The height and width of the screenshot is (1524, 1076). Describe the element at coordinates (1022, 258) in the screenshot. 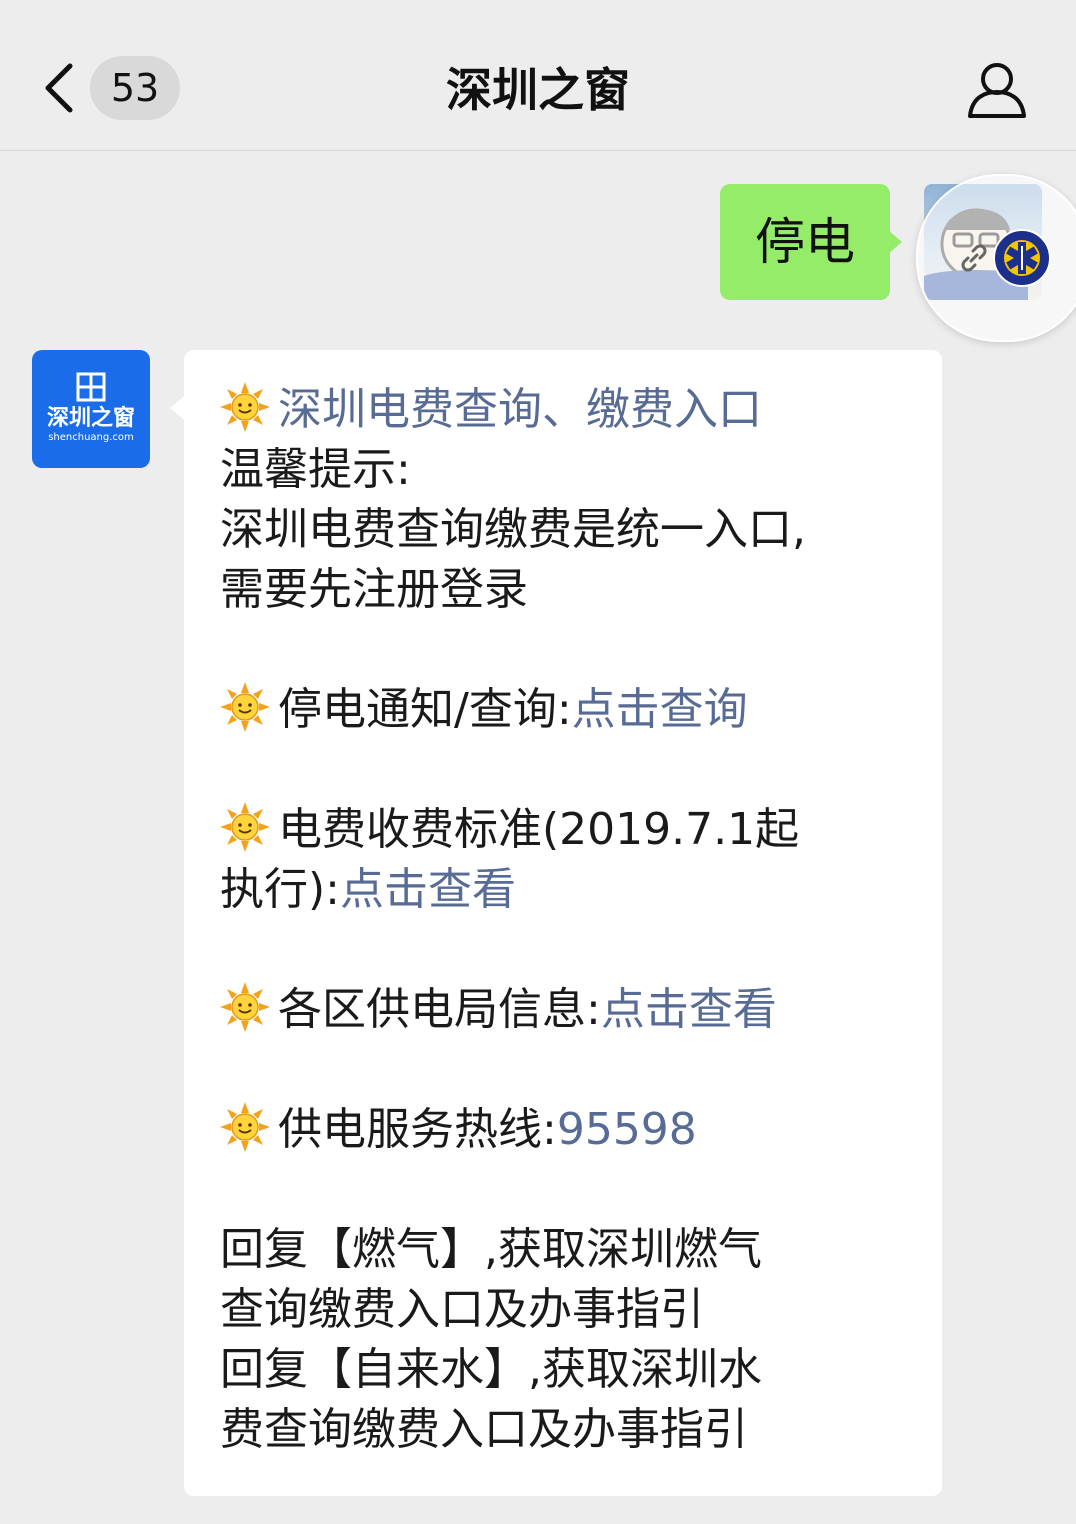

I see `emergency-star-of-life-icon` at that location.